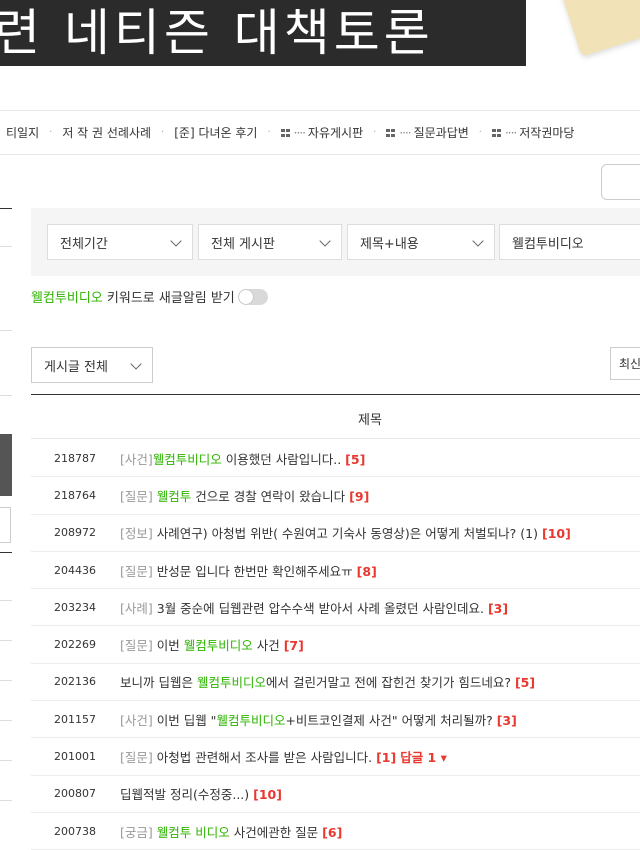  I want to click on alert-keyword: 웰컴투비디오, so click(67, 298).